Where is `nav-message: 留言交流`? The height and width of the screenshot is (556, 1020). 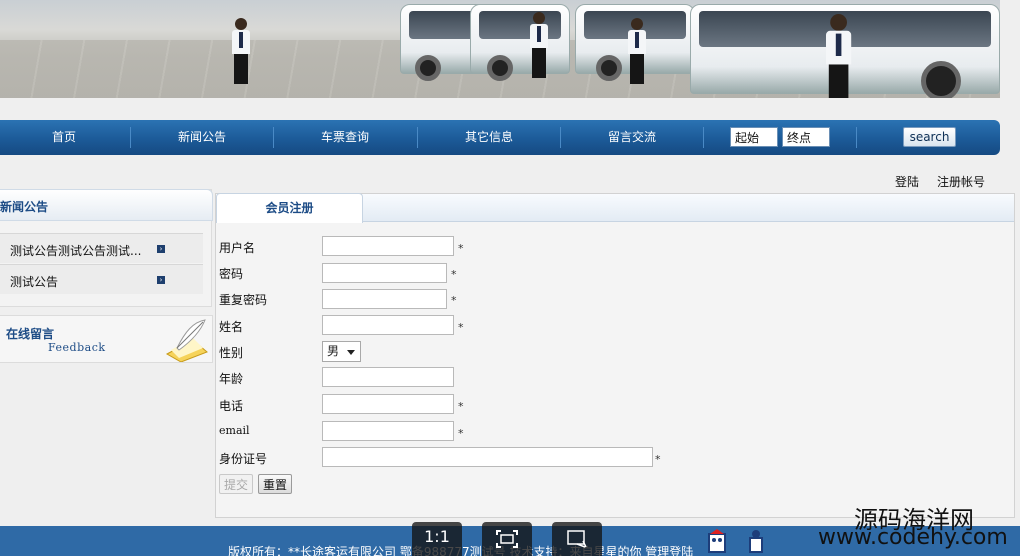 nav-message: 留言交流 is located at coordinates (632, 137).